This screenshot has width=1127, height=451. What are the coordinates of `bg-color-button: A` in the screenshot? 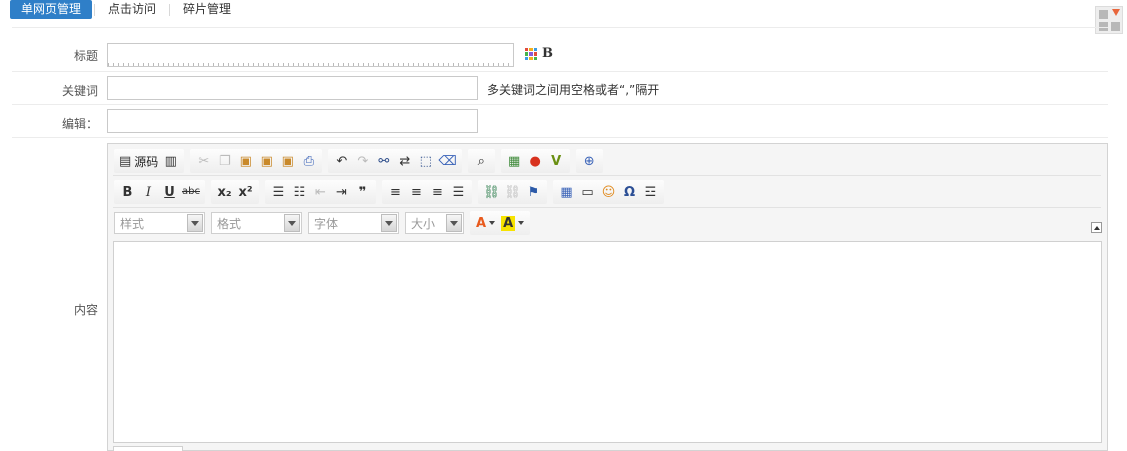 It's located at (512, 223).